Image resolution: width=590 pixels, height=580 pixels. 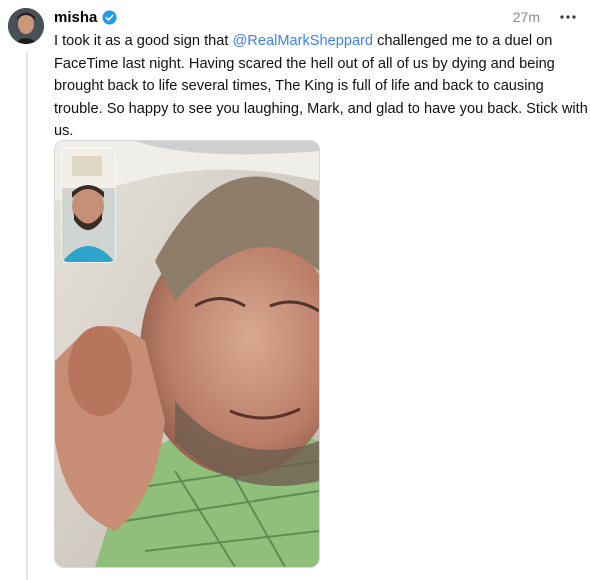 I want to click on self-view-photo, so click(x=88, y=205).